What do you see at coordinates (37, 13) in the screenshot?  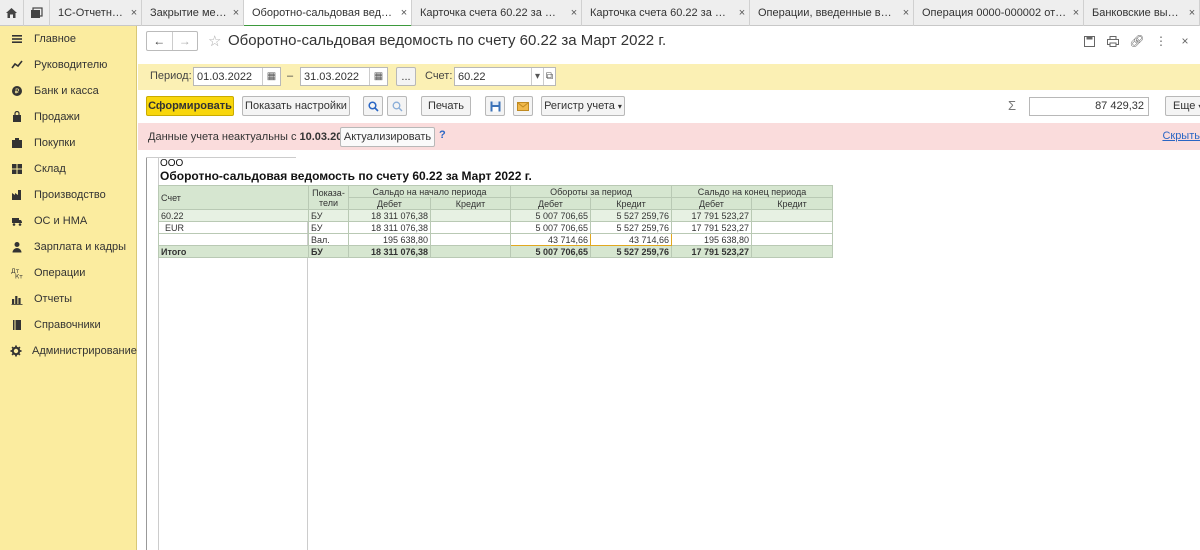 I see `apps-icon` at bounding box center [37, 13].